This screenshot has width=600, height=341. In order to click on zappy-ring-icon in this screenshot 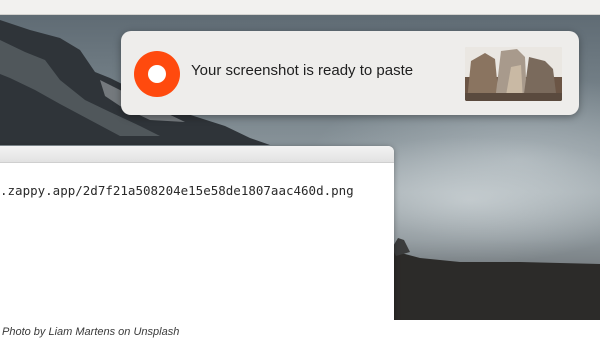, I will do `click(157, 74)`.